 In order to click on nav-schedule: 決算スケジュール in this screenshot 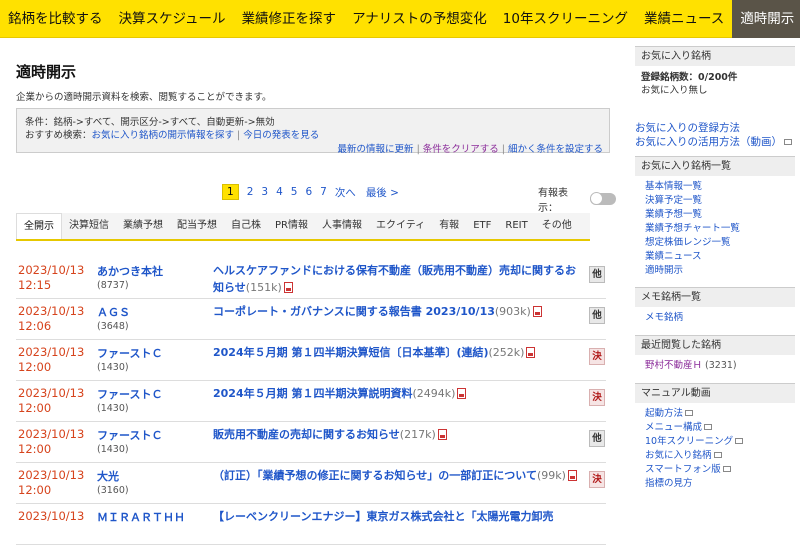, I will do `click(172, 19)`.